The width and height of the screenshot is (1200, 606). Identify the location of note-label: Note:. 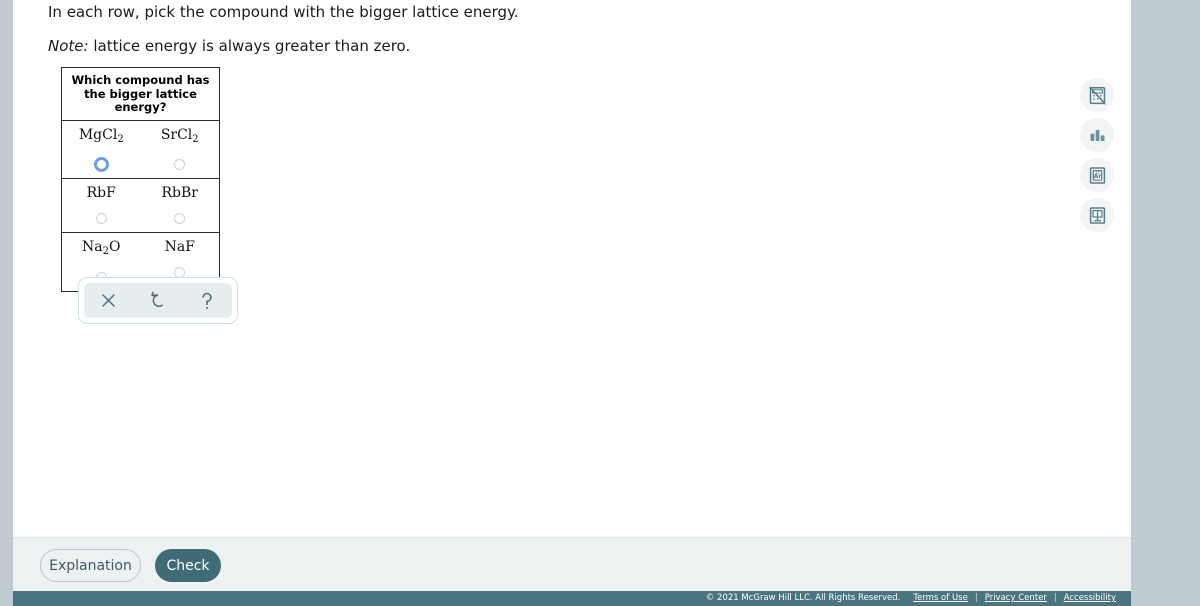
(68, 46).